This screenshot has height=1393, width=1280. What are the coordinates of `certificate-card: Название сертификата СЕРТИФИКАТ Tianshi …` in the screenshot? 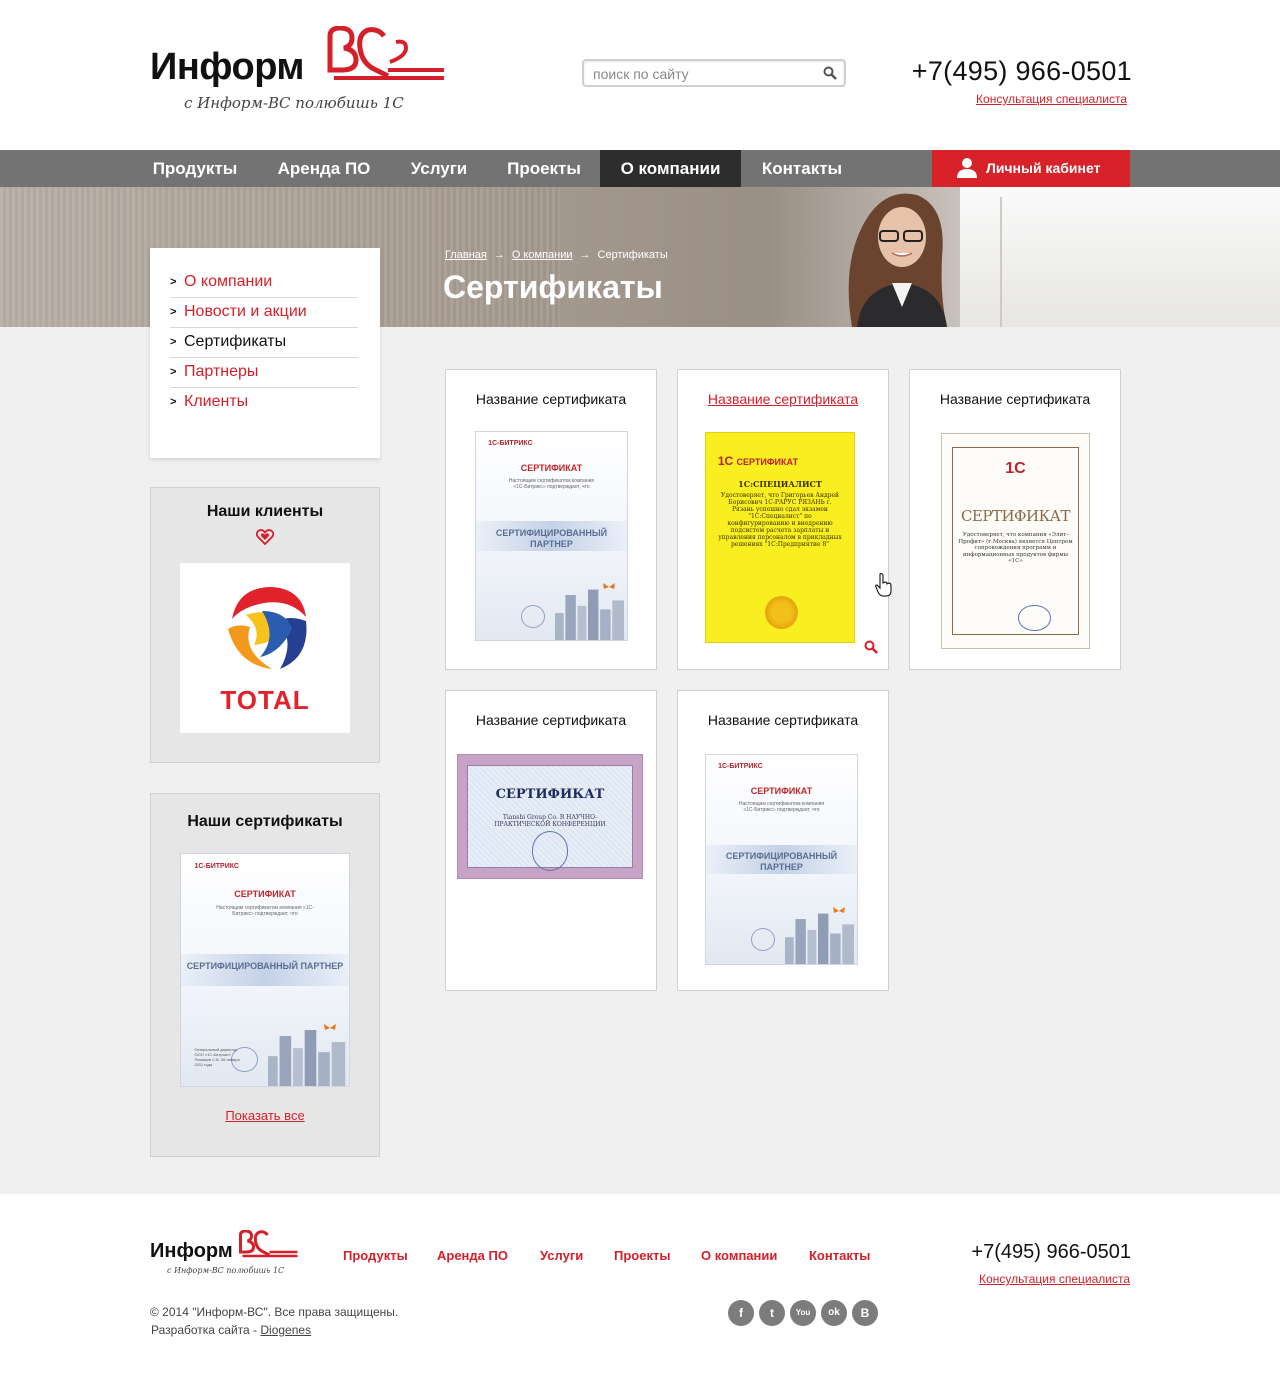 It's located at (551, 840).